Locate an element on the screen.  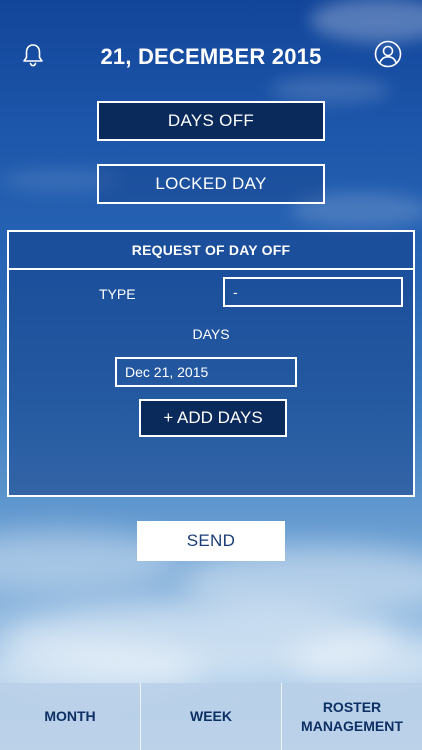
user-circle-icon is located at coordinates (388, 54).